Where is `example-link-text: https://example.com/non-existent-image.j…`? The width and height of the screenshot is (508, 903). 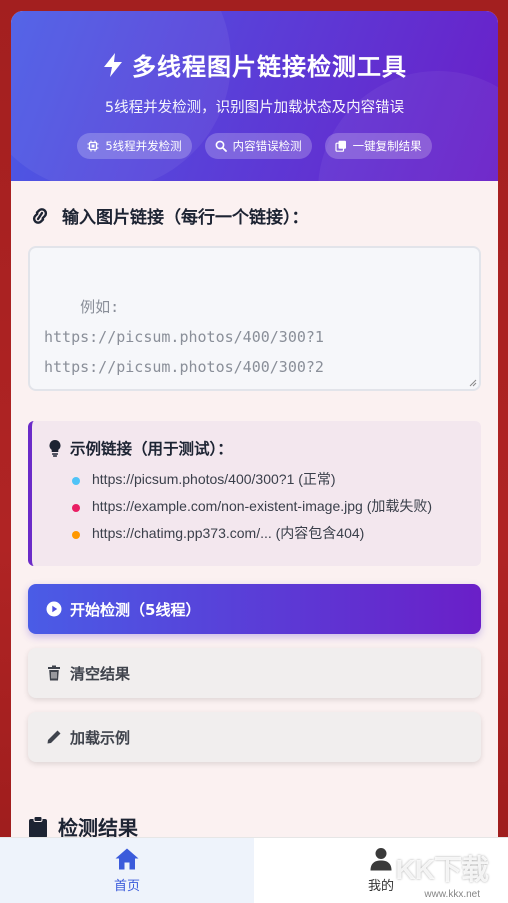 example-link-text: https://example.com/non-existent-image.j… is located at coordinates (262, 506).